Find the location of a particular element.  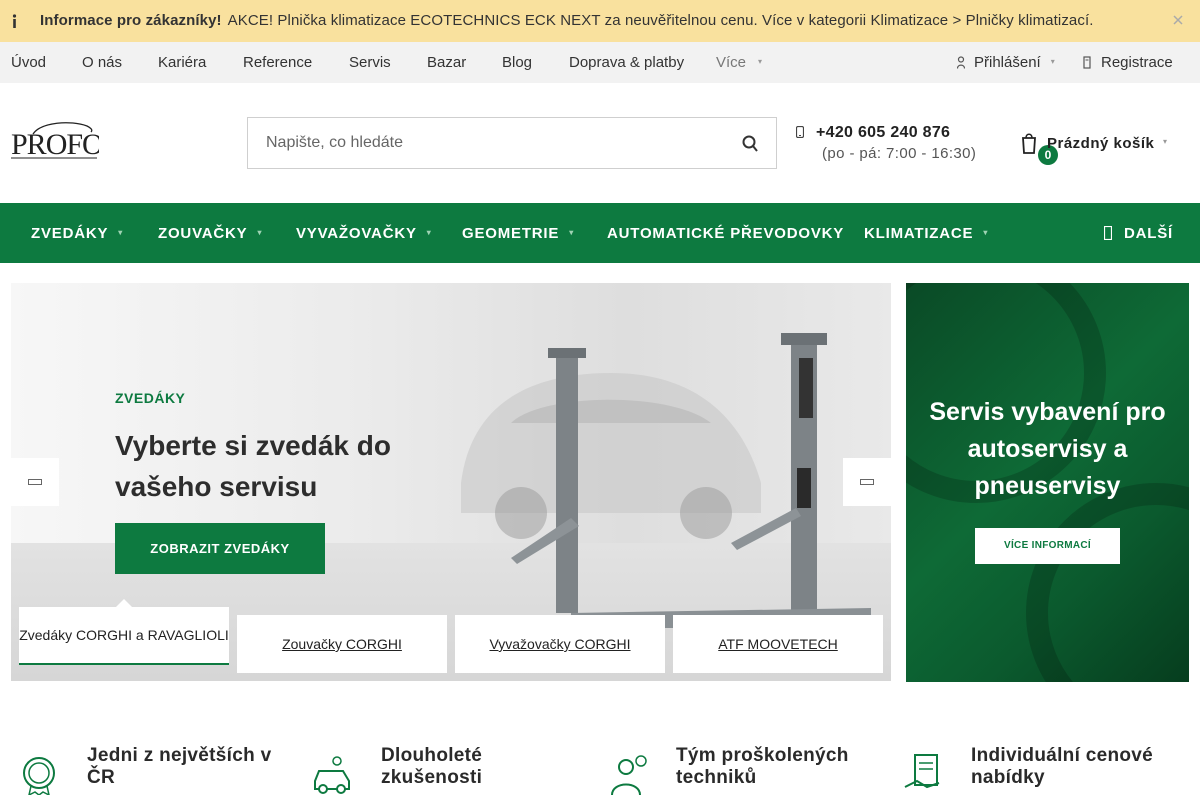

mainnav-item-zouvacky: ZOUVAČKY ▾ is located at coordinates (210, 233).